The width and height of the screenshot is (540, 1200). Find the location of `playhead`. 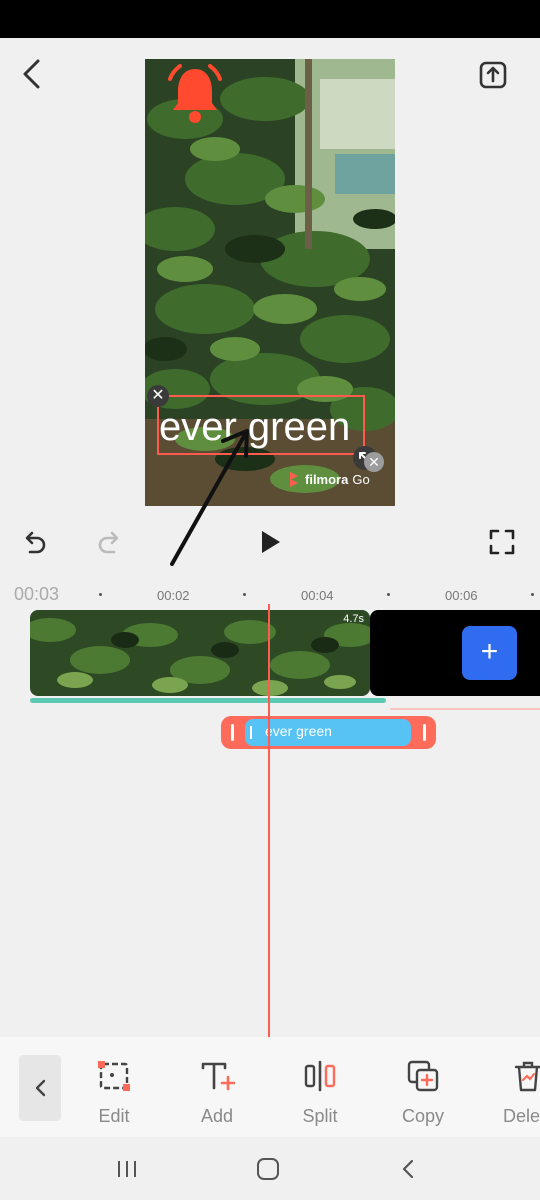

playhead is located at coordinates (269, 820).